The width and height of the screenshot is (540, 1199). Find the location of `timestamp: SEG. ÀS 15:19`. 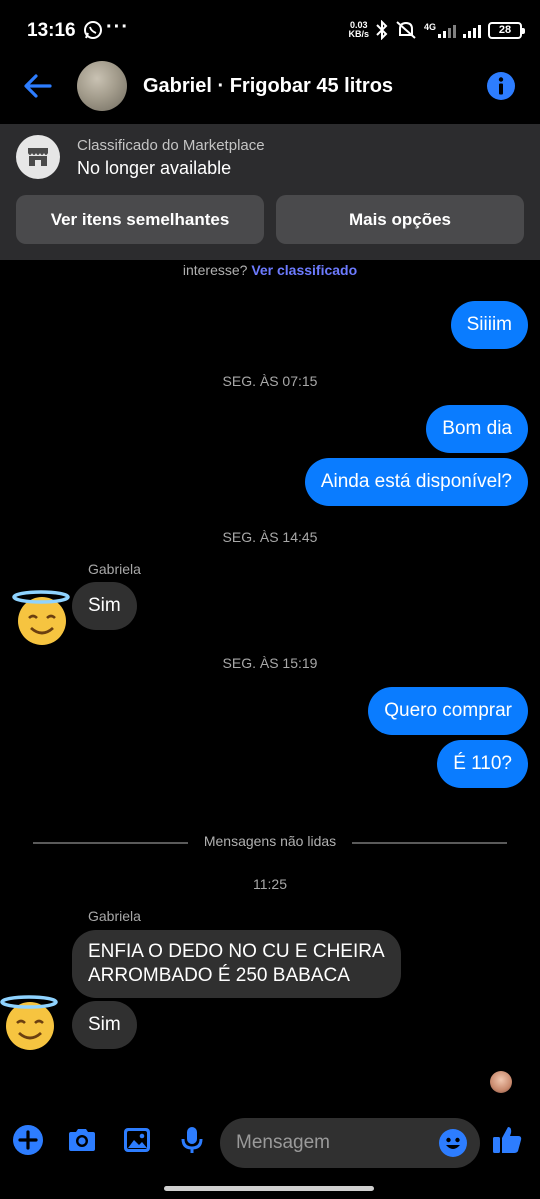

timestamp: SEG. ÀS 15:19 is located at coordinates (270, 663).